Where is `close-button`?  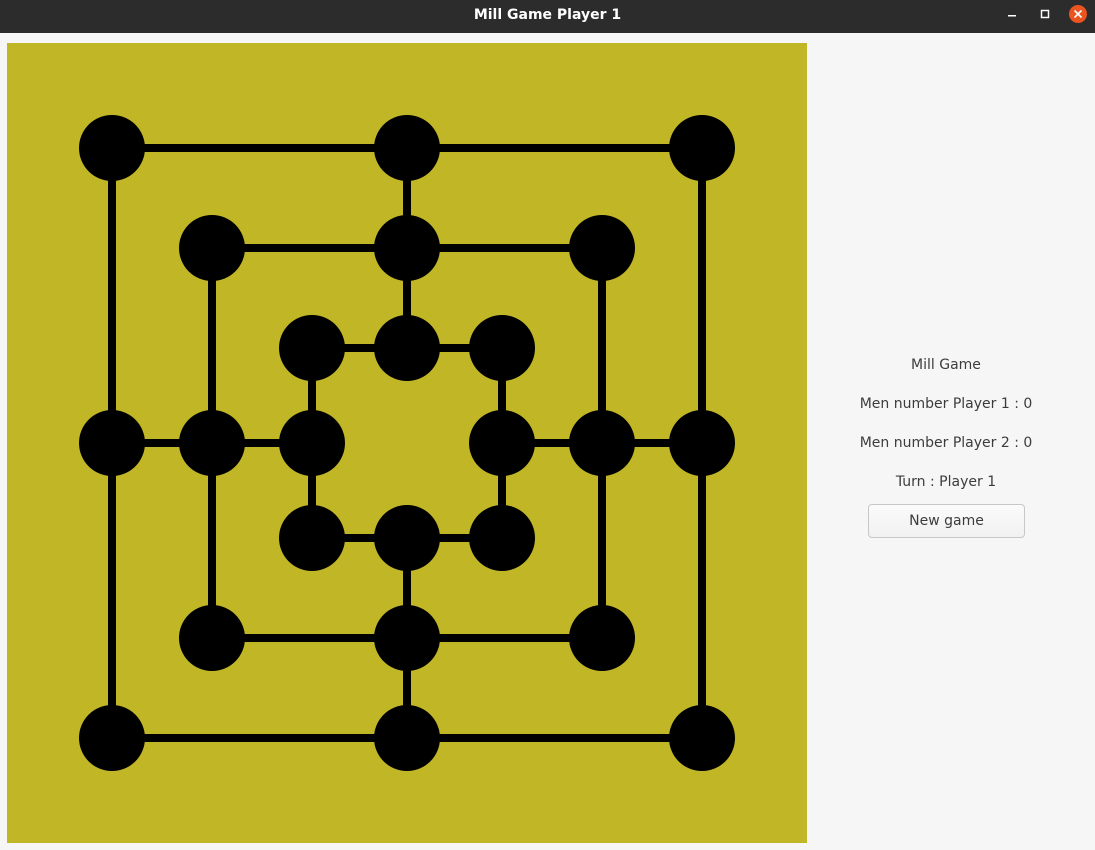 close-button is located at coordinates (1078, 15).